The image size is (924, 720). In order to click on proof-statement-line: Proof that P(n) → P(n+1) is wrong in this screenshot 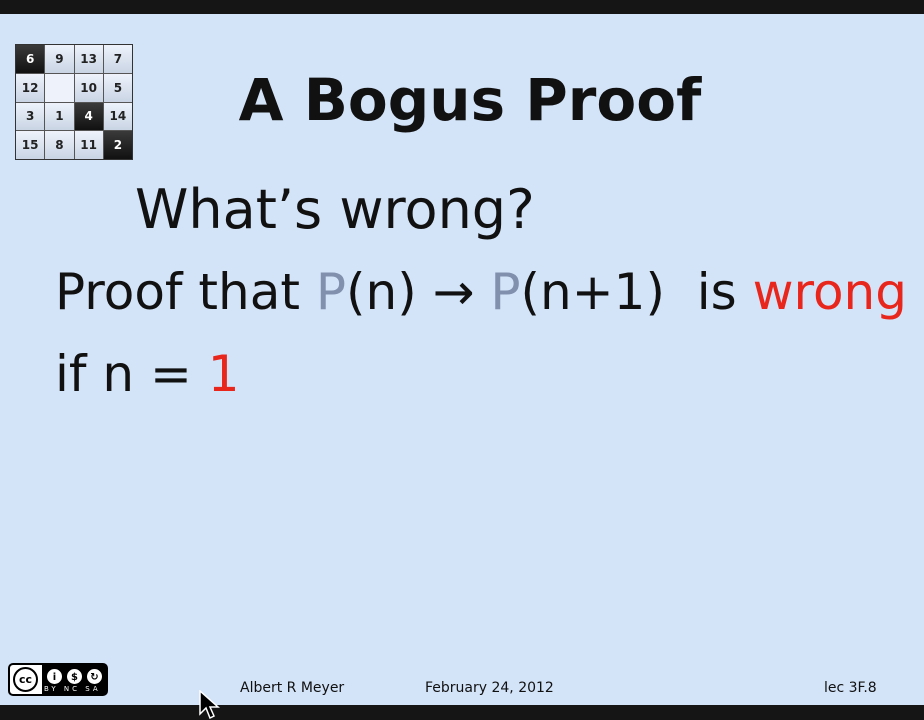, I will do `click(481, 292)`.